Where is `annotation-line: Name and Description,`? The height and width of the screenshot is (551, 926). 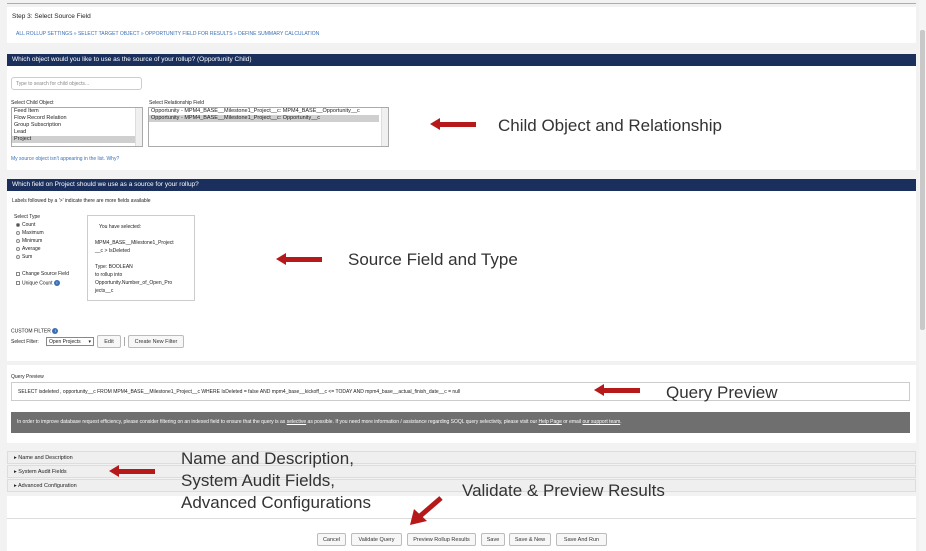 annotation-line: Name and Description, is located at coordinates (267, 458).